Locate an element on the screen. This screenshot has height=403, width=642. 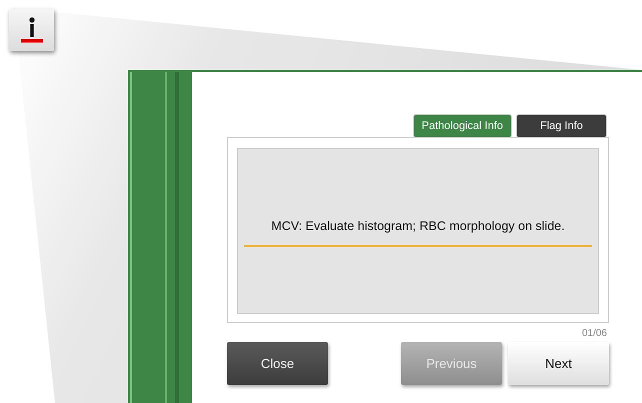
dialog-button: Next is located at coordinates (558, 363).